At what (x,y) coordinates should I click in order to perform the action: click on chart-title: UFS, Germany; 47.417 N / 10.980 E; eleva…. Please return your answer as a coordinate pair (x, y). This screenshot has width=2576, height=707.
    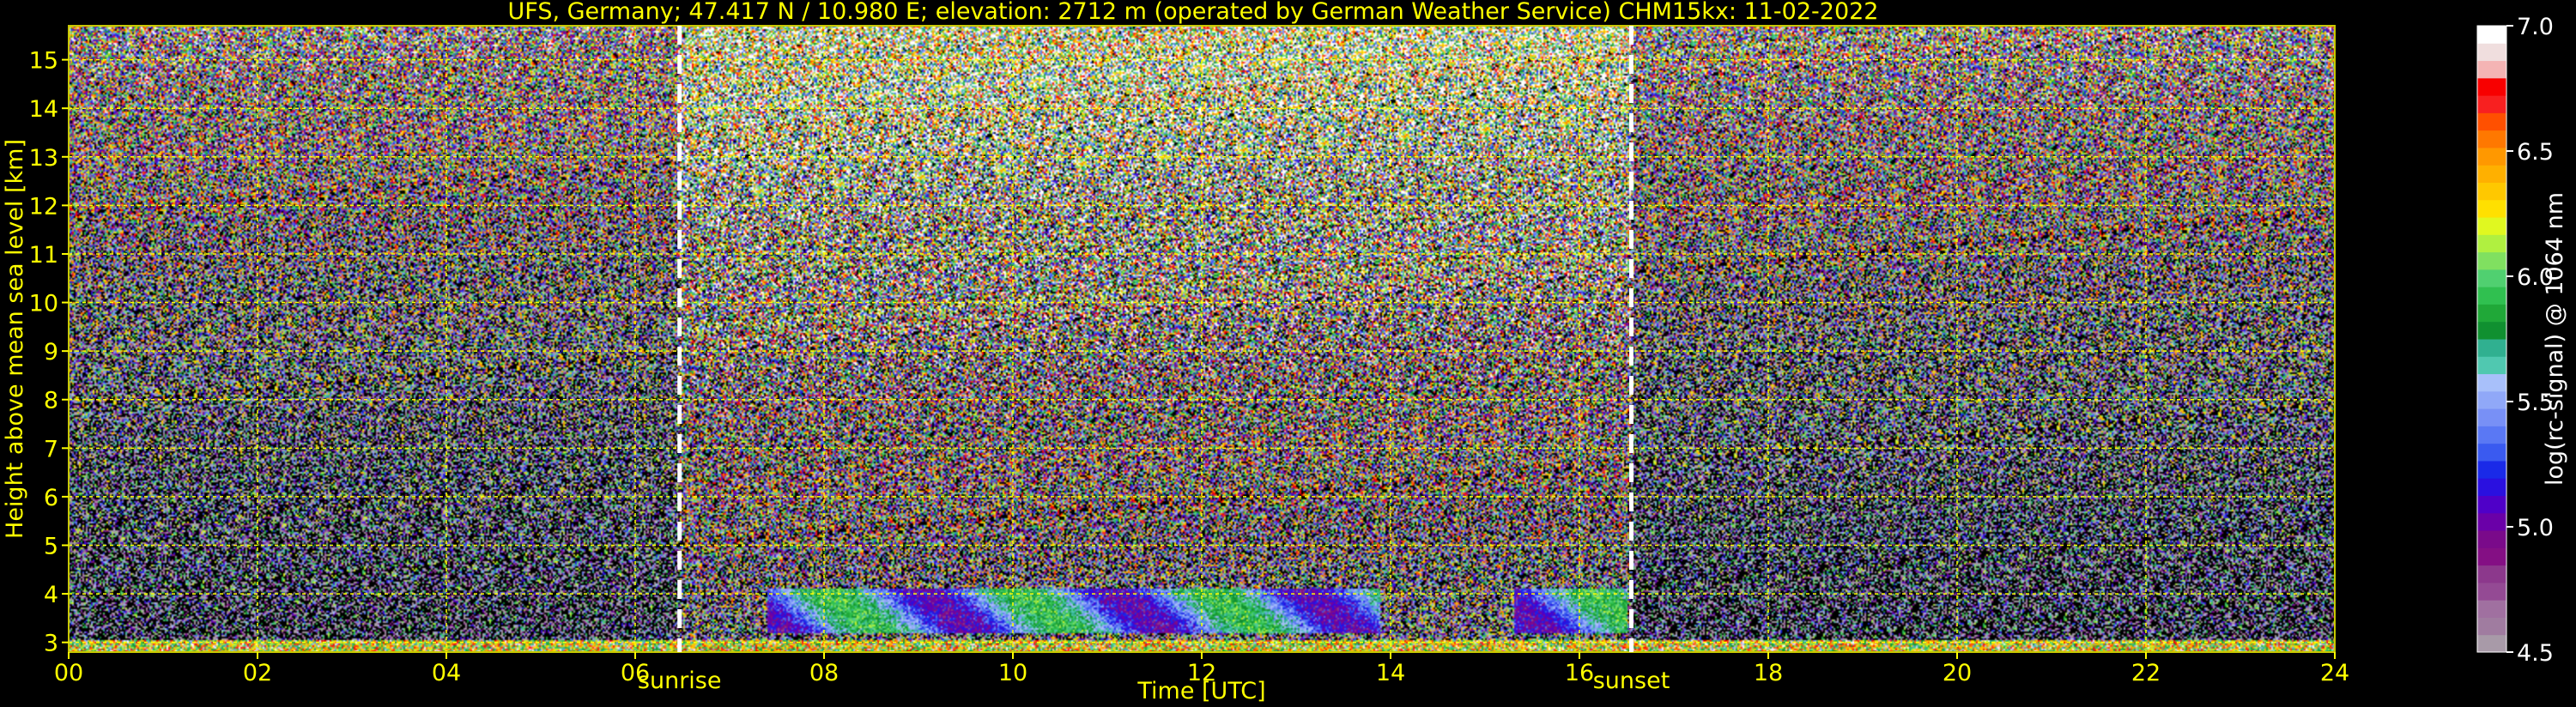
    Looking at the image, I should click on (1193, 12).